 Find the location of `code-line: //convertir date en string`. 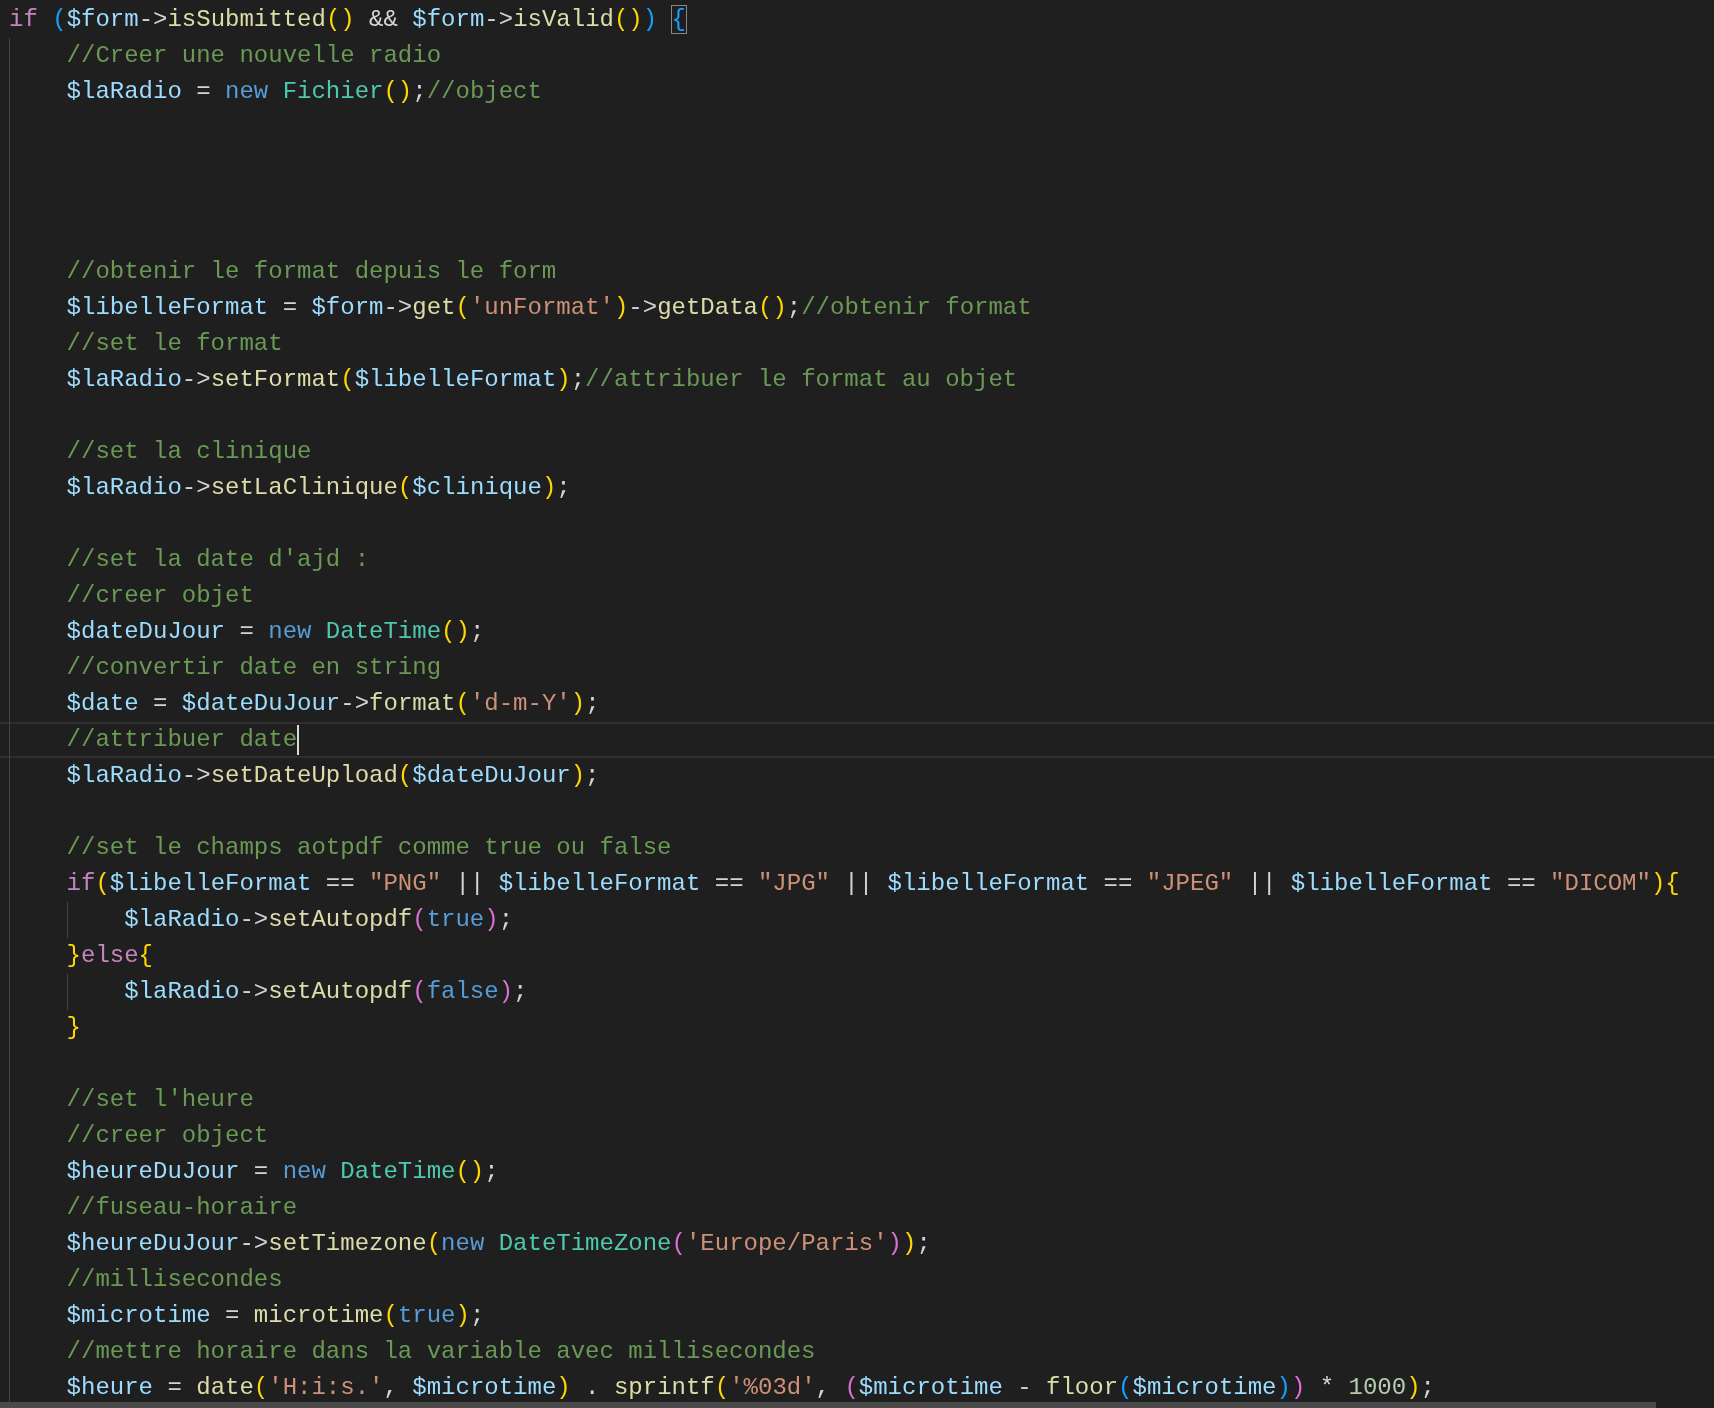

code-line: //convertir date en string is located at coordinates (254, 668).